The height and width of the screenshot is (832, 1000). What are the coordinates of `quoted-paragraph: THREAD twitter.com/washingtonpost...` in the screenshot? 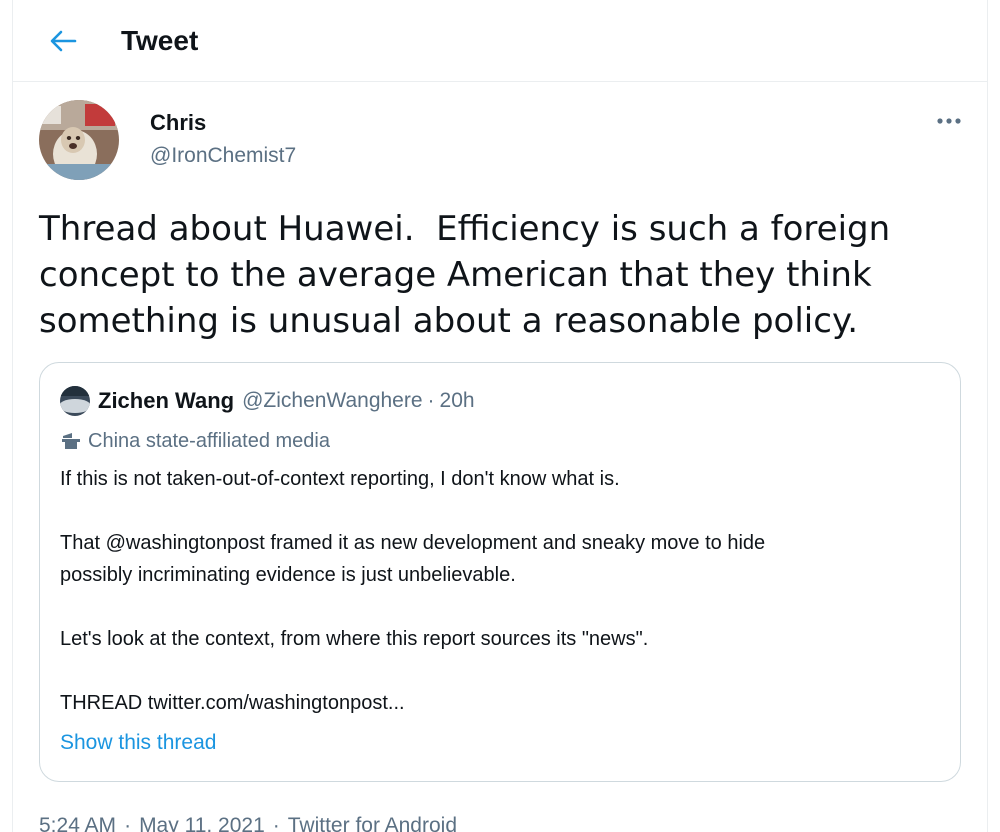 It's located at (232, 703).